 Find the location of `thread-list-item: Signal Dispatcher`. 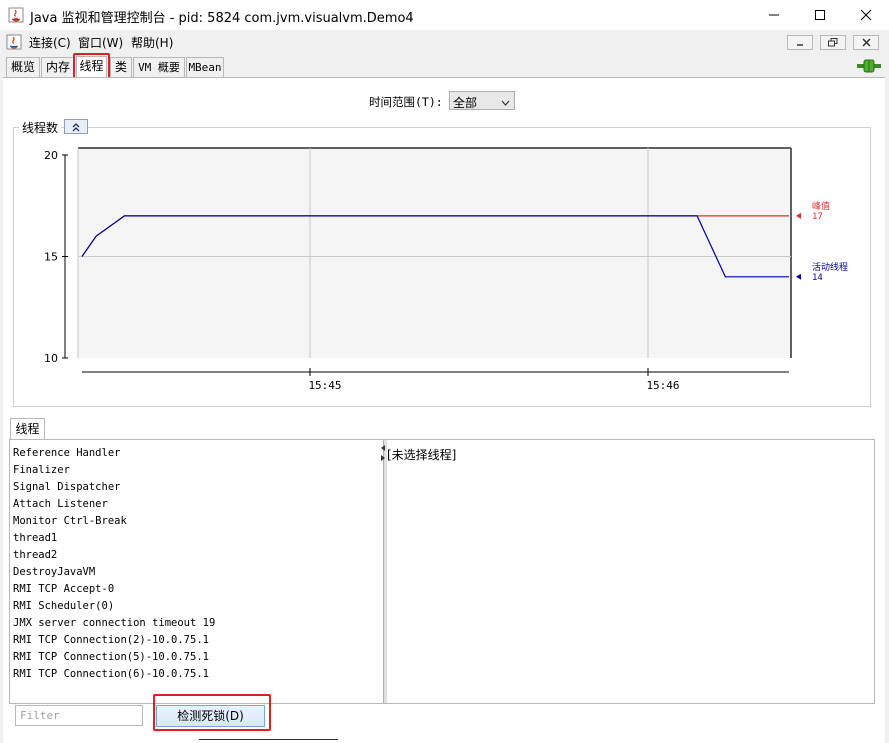

thread-list-item: Signal Dispatcher is located at coordinates (66, 487).